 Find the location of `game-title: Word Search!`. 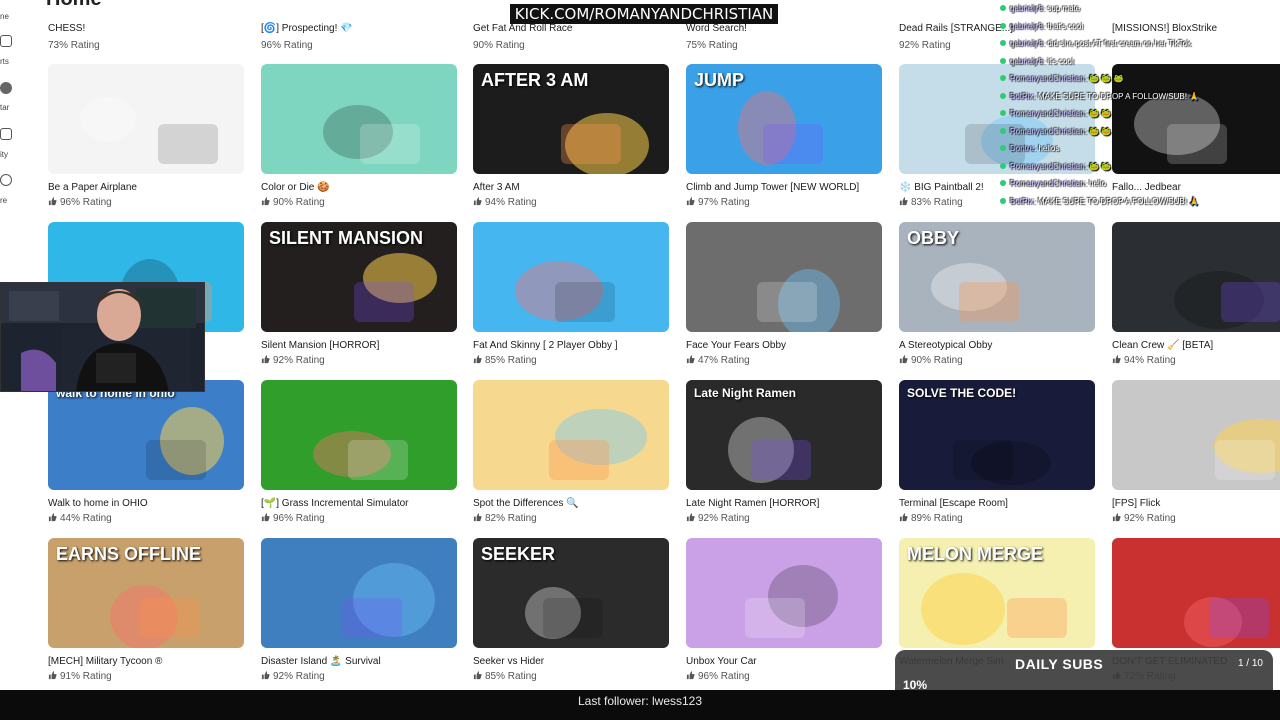

game-title: Word Search! is located at coordinates (716, 28).